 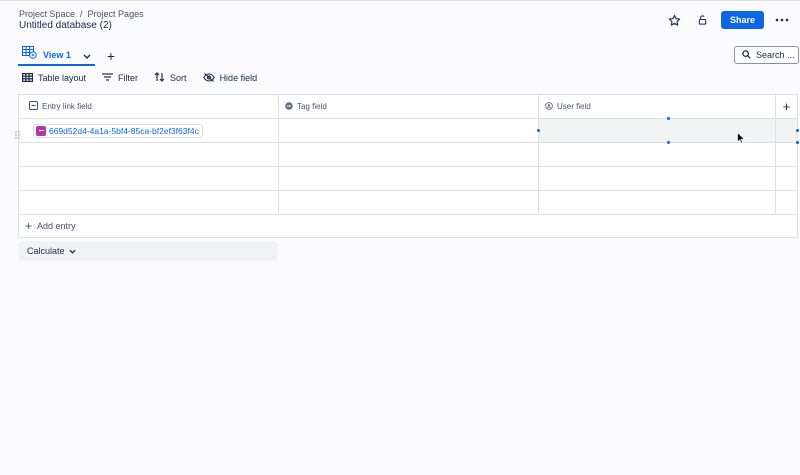 I want to click on table-layout-button: Table layout, so click(x=54, y=78).